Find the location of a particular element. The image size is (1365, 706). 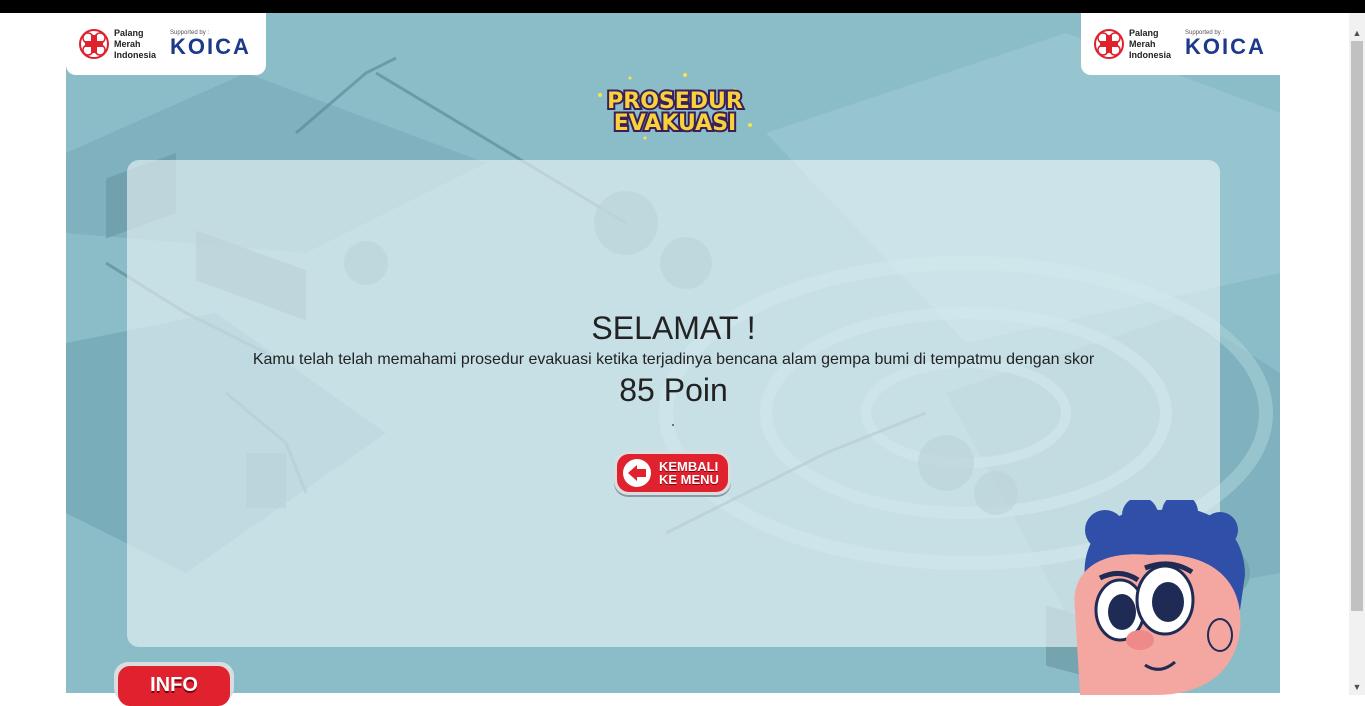

back-button-label: KEMBALI KE MENU is located at coordinates (689, 473).